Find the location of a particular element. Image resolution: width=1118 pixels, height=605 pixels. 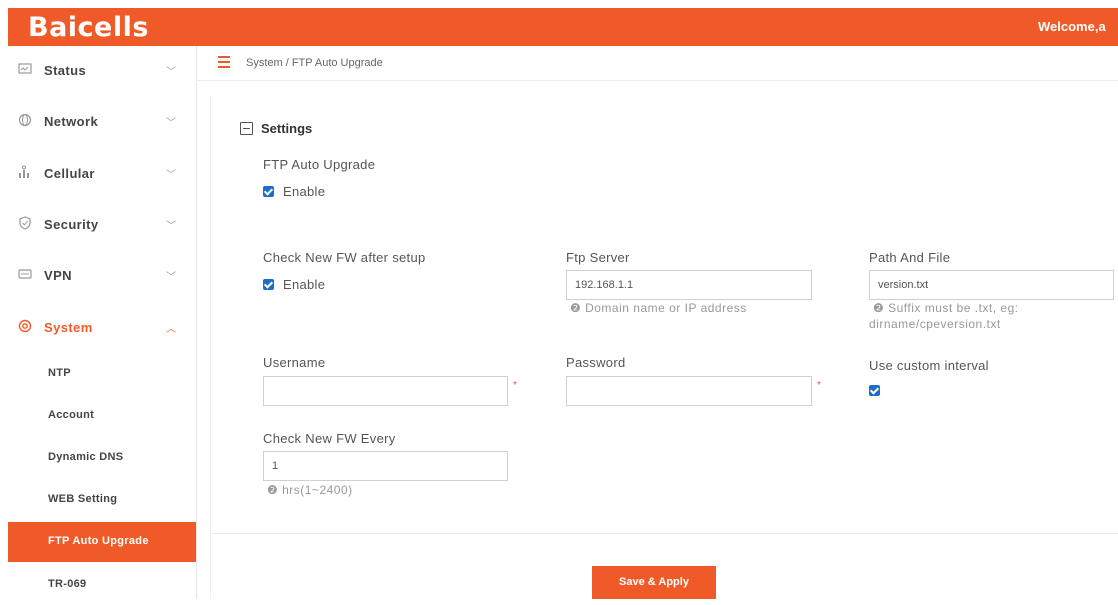

sidebar-item-label: Cellular is located at coordinates (69, 173).